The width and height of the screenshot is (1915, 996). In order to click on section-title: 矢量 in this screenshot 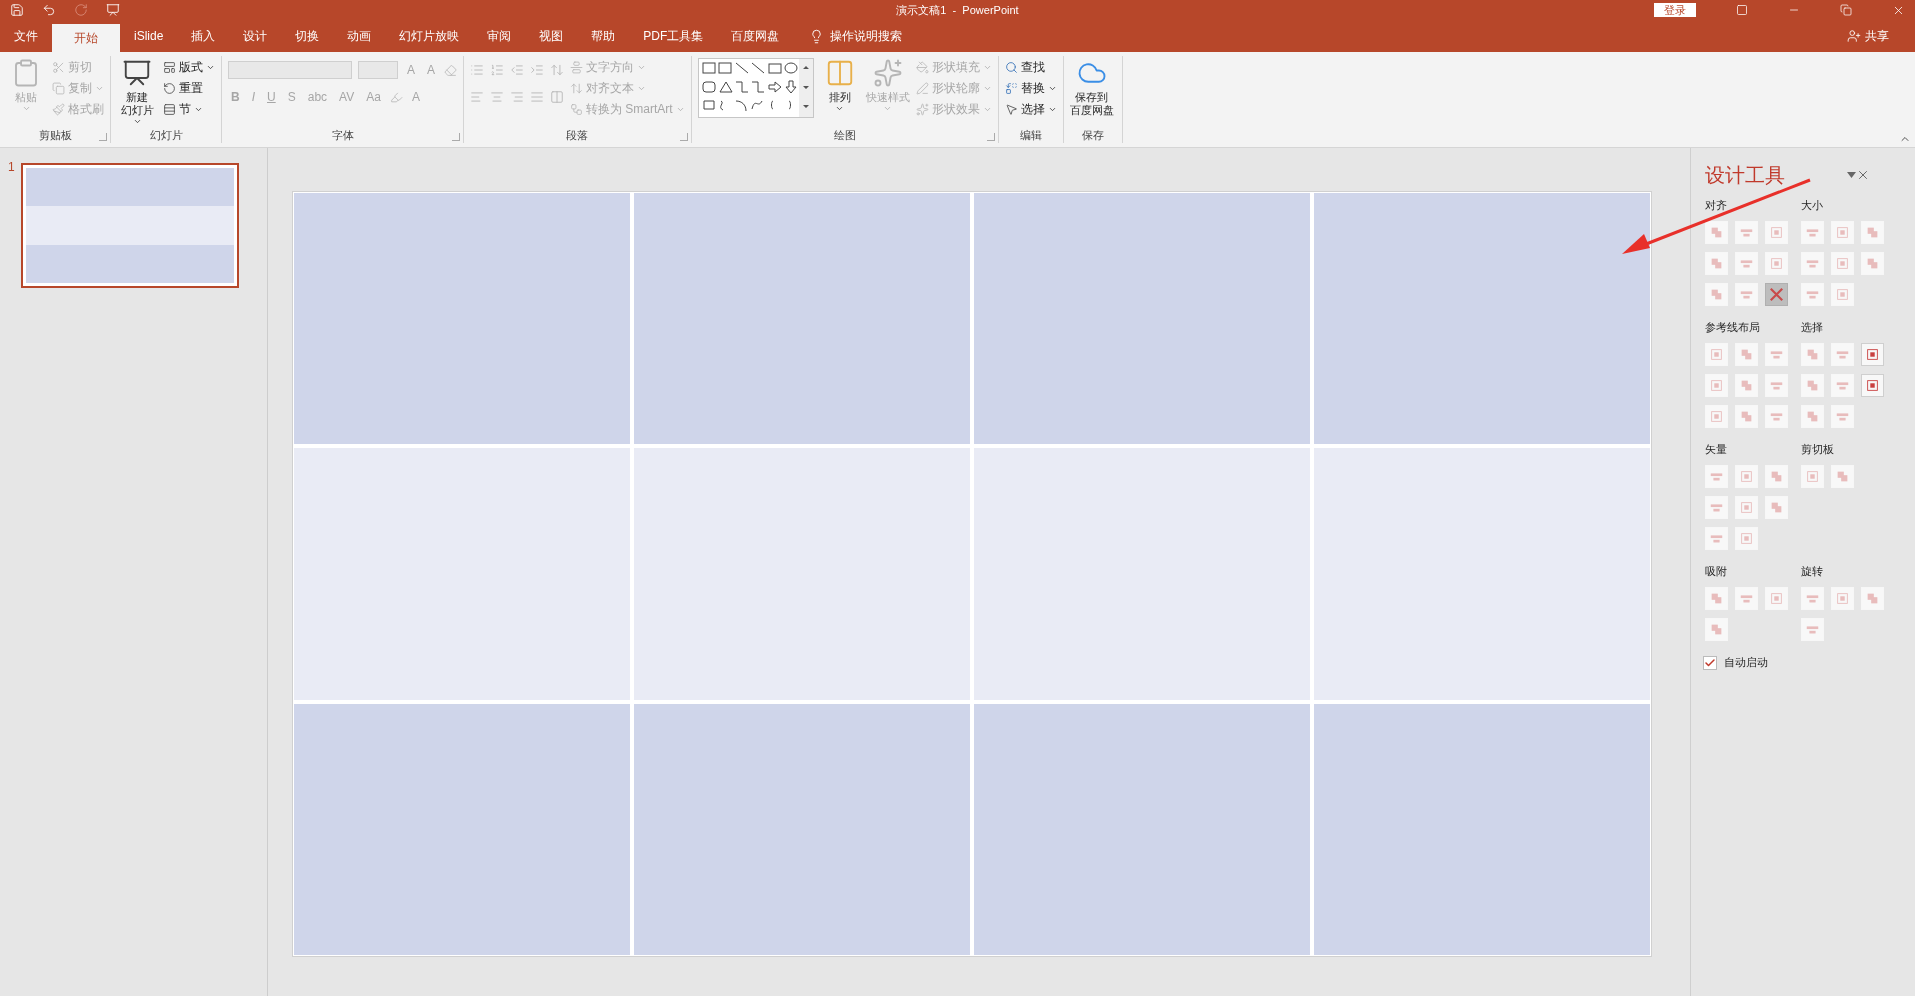, I will do `click(1716, 449)`.